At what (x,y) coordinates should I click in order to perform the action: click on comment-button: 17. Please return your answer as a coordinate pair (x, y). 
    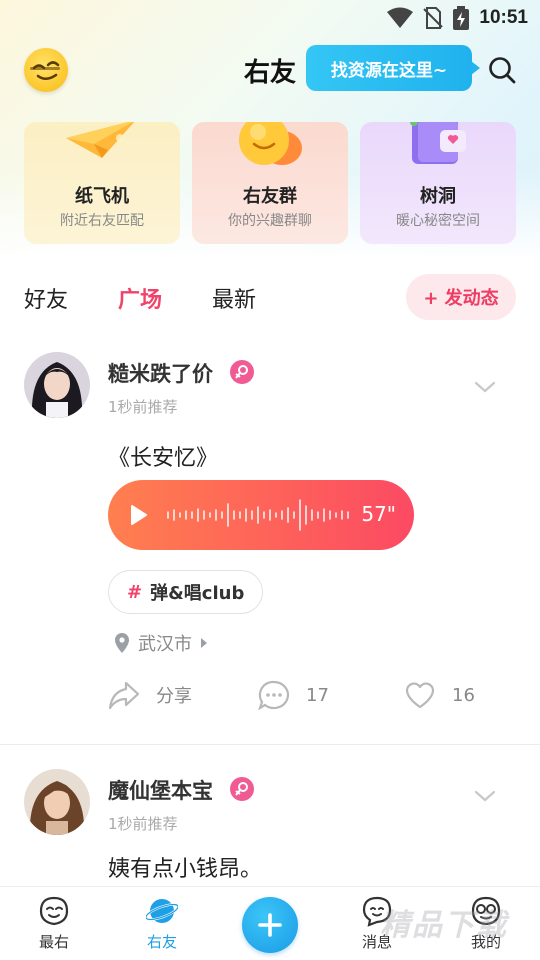
    Looking at the image, I should click on (293, 695).